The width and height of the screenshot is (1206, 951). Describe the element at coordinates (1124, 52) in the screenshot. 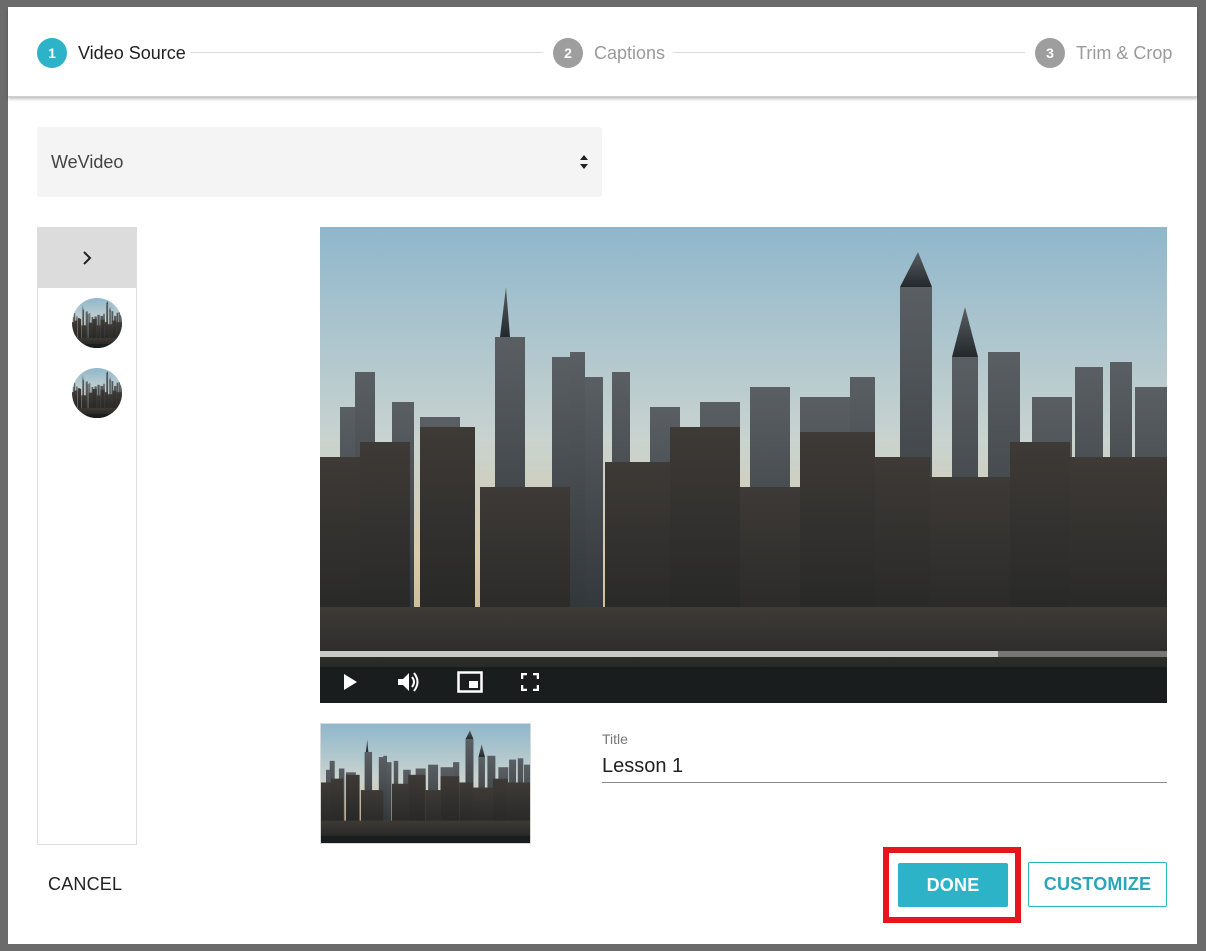

I see `step-label: Trim & Crop` at that location.